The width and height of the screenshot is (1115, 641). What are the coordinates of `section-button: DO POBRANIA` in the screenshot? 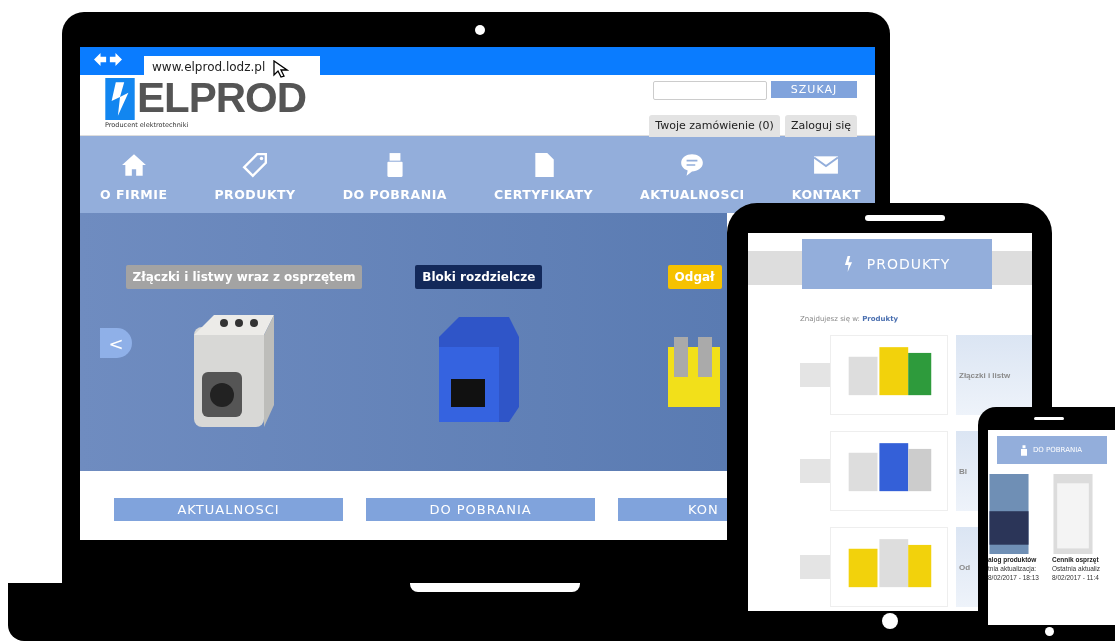 It's located at (480, 509).